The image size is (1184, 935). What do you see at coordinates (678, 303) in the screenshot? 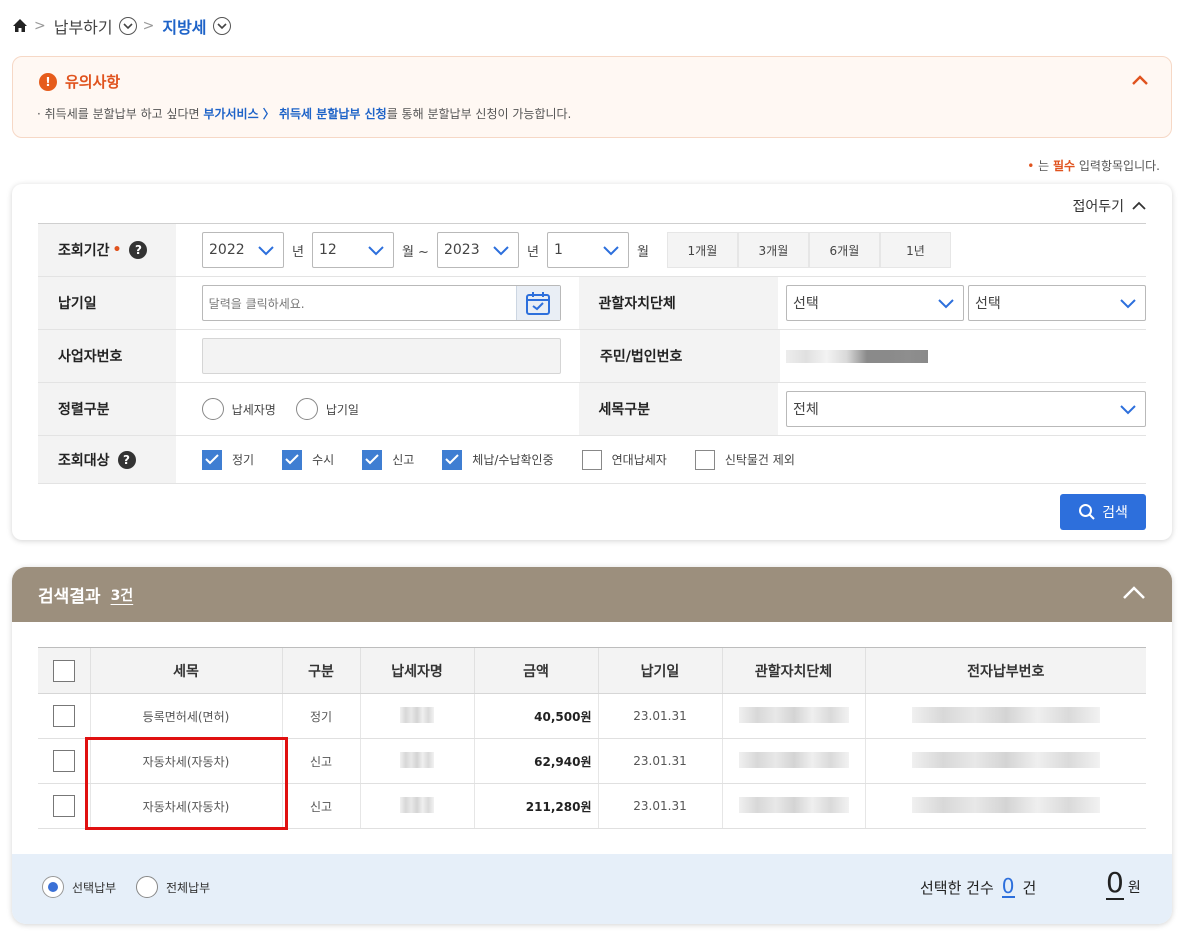
I see `label-jurisdiction: 관할자치단체` at bounding box center [678, 303].